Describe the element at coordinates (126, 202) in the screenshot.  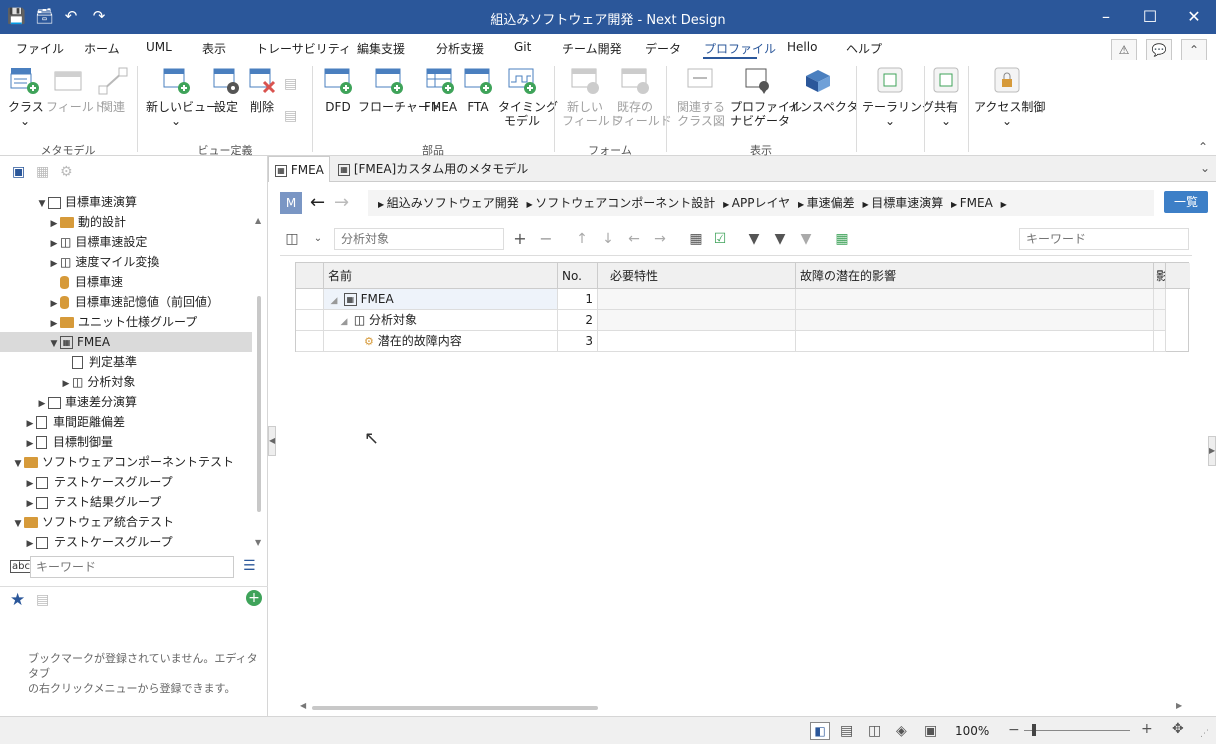
I see `tree-item: ▼ 目標車速演算` at that location.